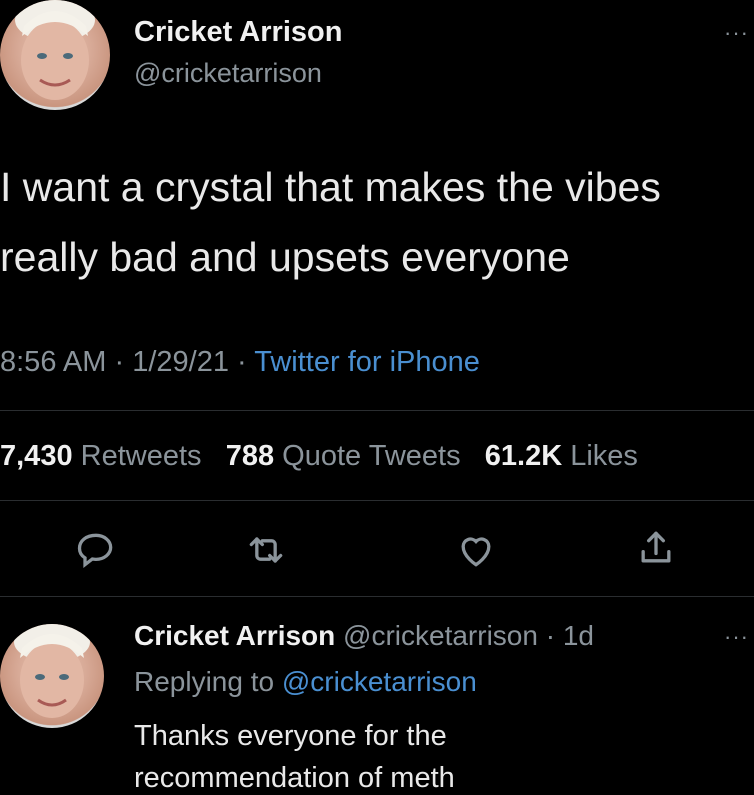 This screenshot has width=754, height=795. Describe the element at coordinates (96, 550) in the screenshot. I see `reply-icon` at that location.